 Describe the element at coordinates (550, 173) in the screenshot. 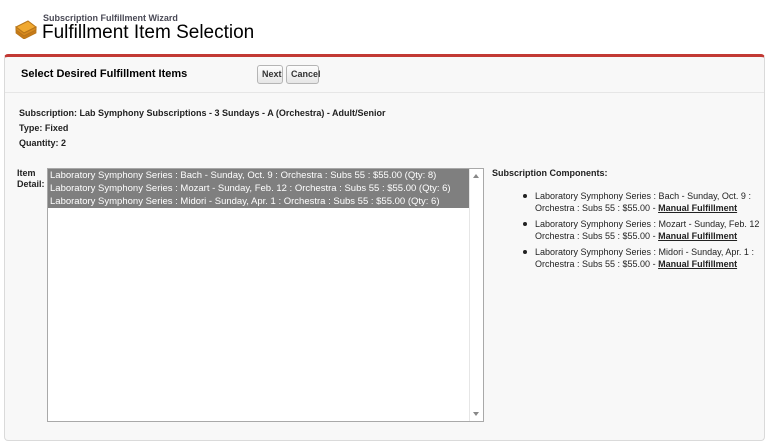

I see `components-title: Subscription Components:` at that location.